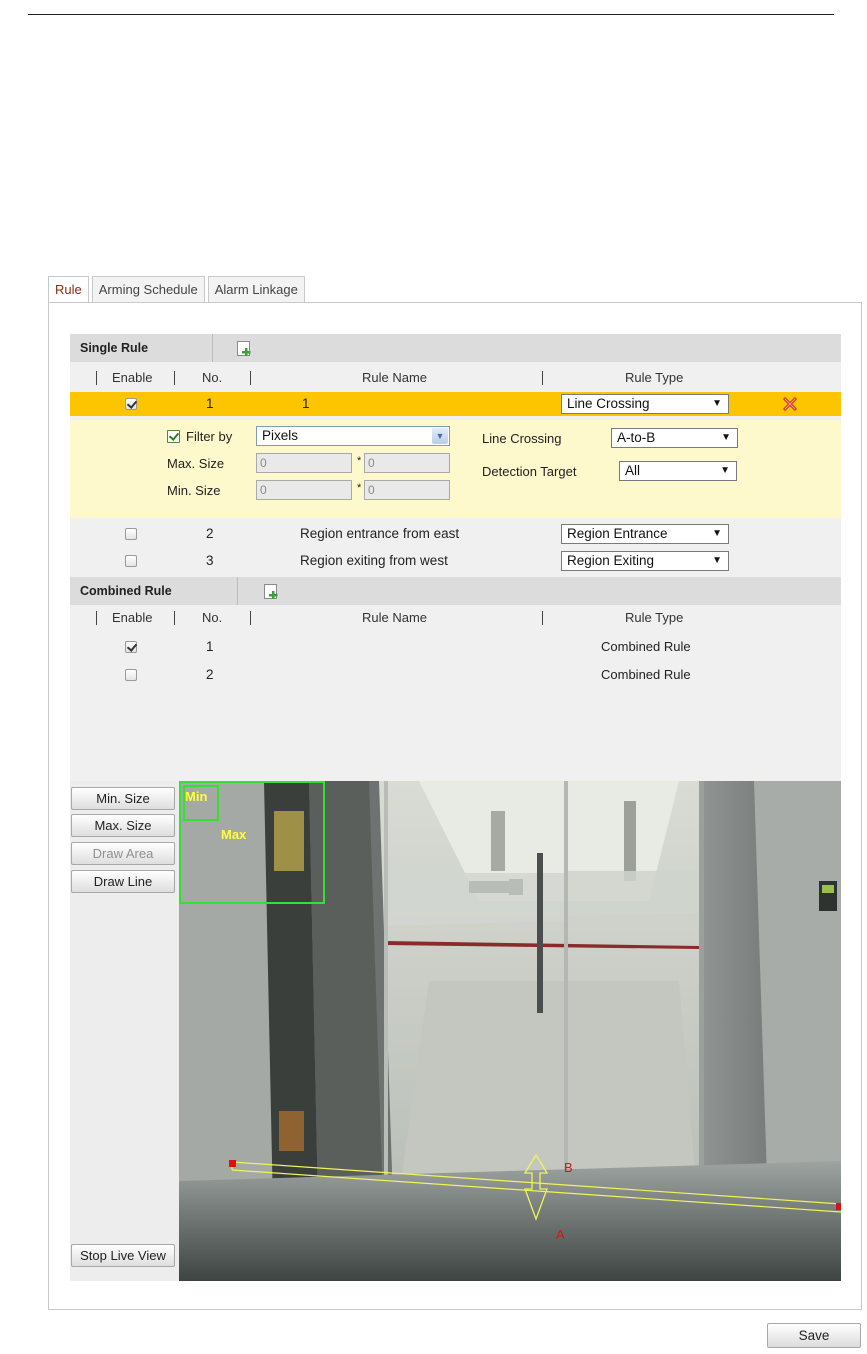 The height and width of the screenshot is (1354, 867). I want to click on filter-by-label: Filter by, so click(209, 436).